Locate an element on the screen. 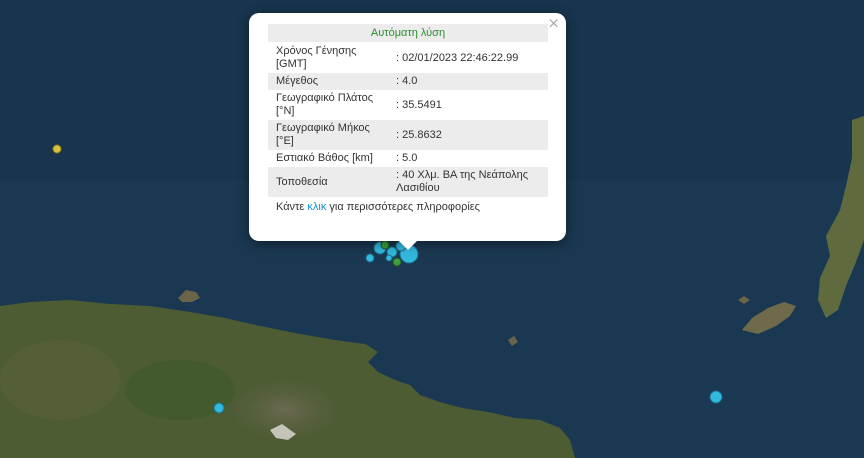 The height and width of the screenshot is (458, 864). row-value: : 35.5491 is located at coordinates (419, 104).